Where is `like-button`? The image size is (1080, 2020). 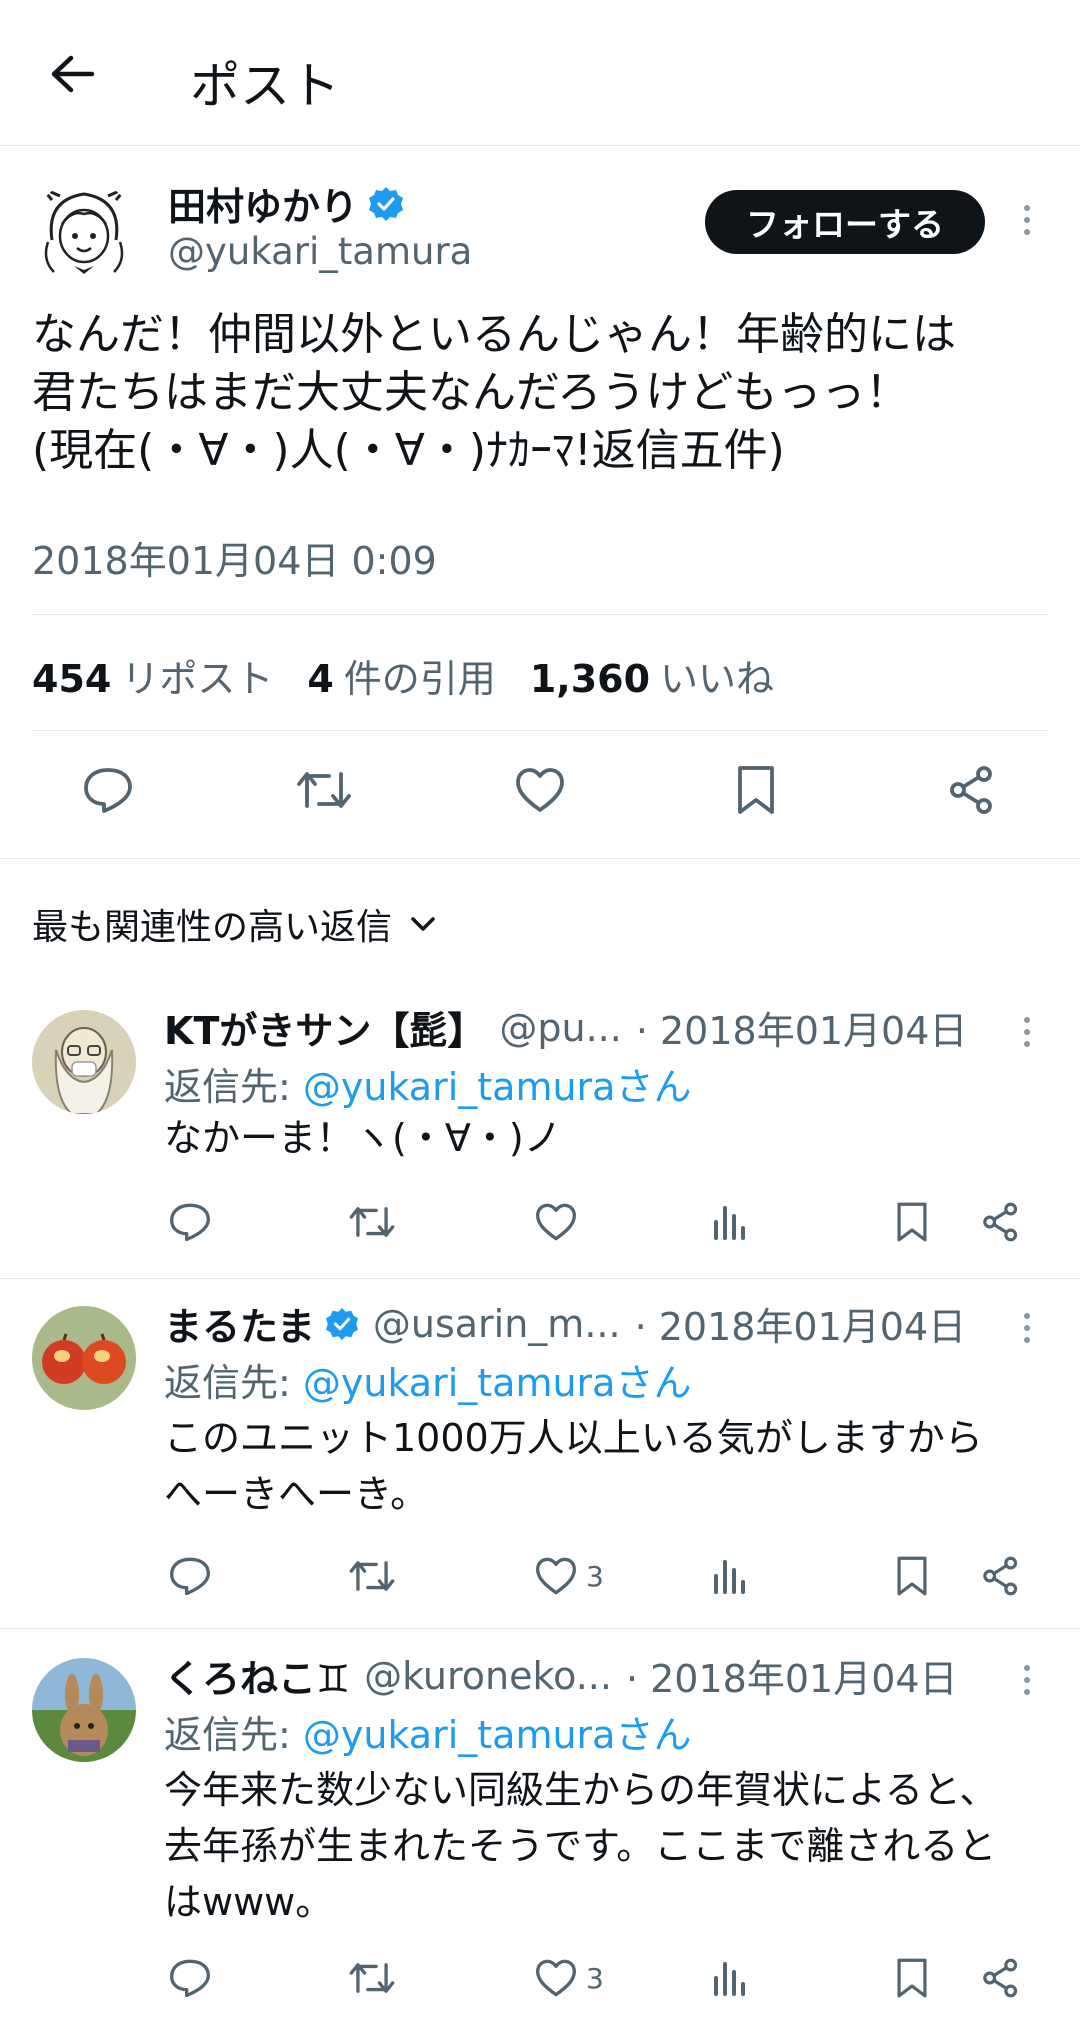 like-button is located at coordinates (560, 1222).